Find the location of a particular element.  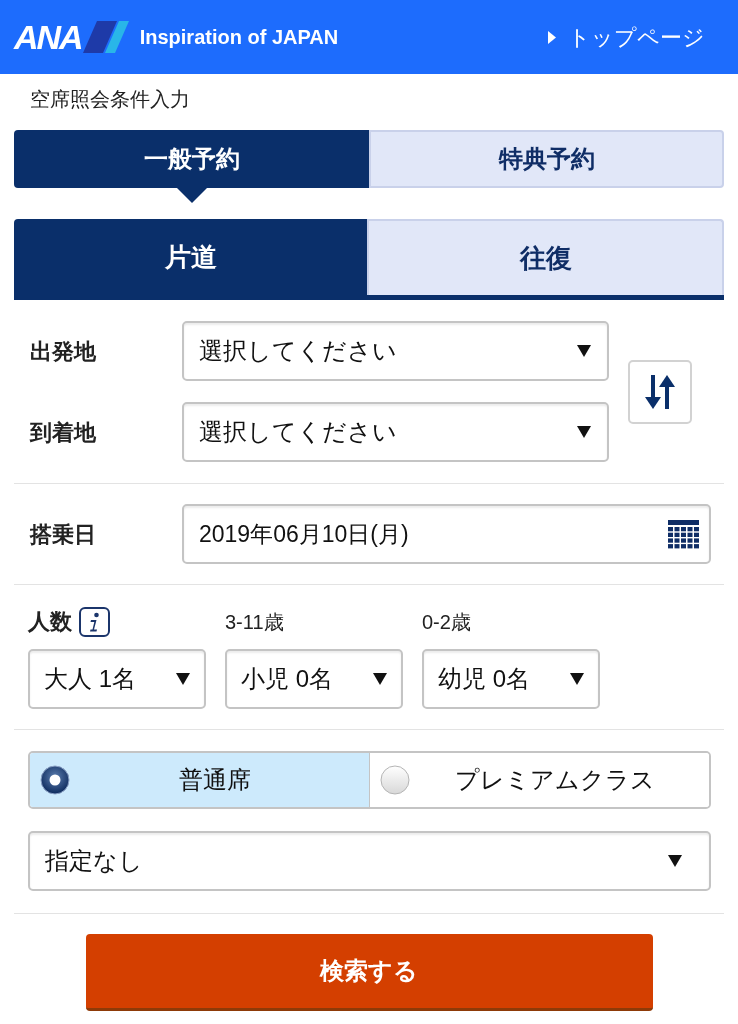

triangle-right-icon is located at coordinates (552, 37).